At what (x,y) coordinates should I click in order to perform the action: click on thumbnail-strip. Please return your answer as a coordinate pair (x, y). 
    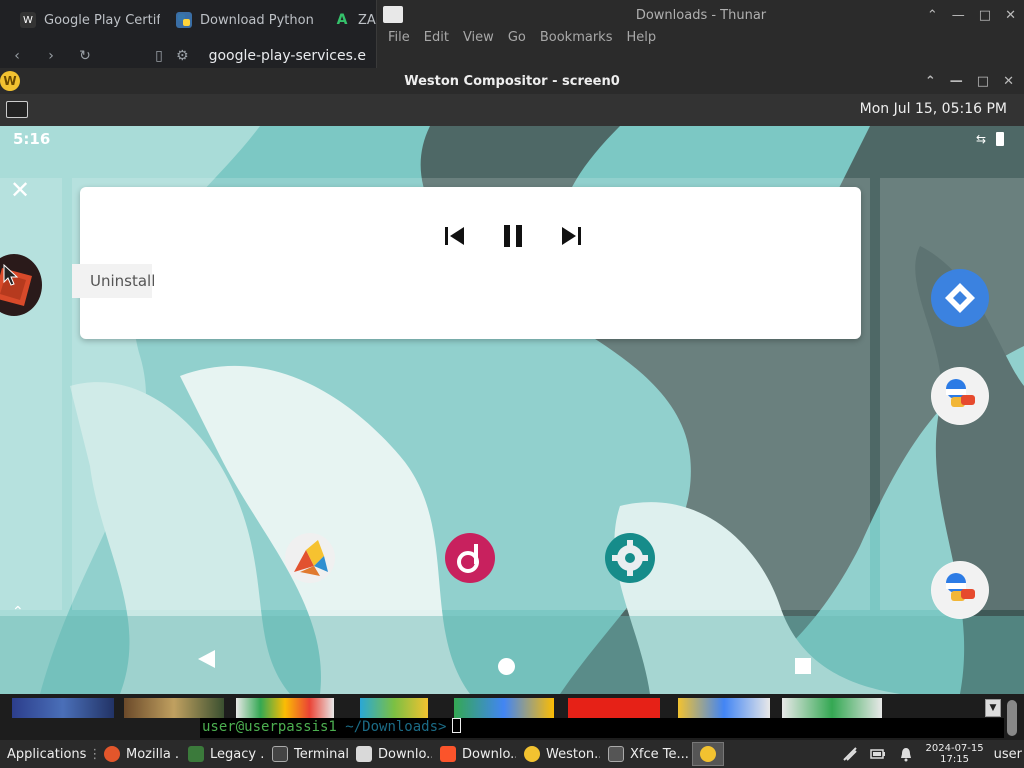
    Looking at the image, I should click on (502, 708).